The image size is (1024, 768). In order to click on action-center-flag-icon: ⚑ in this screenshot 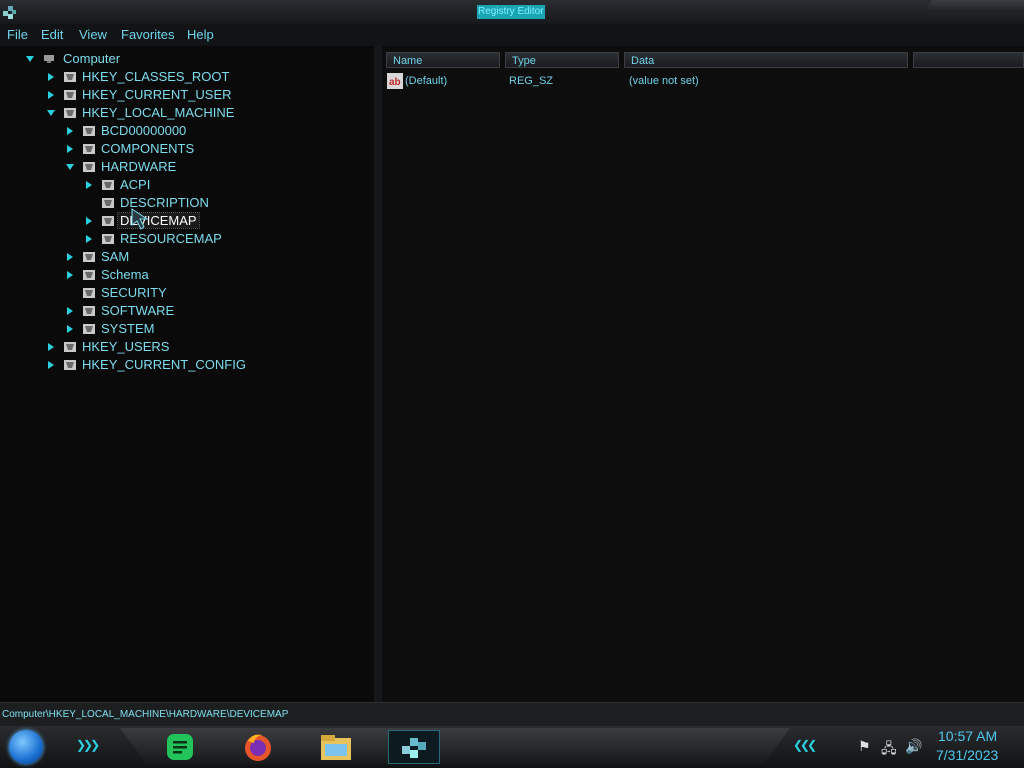, I will do `click(864, 746)`.